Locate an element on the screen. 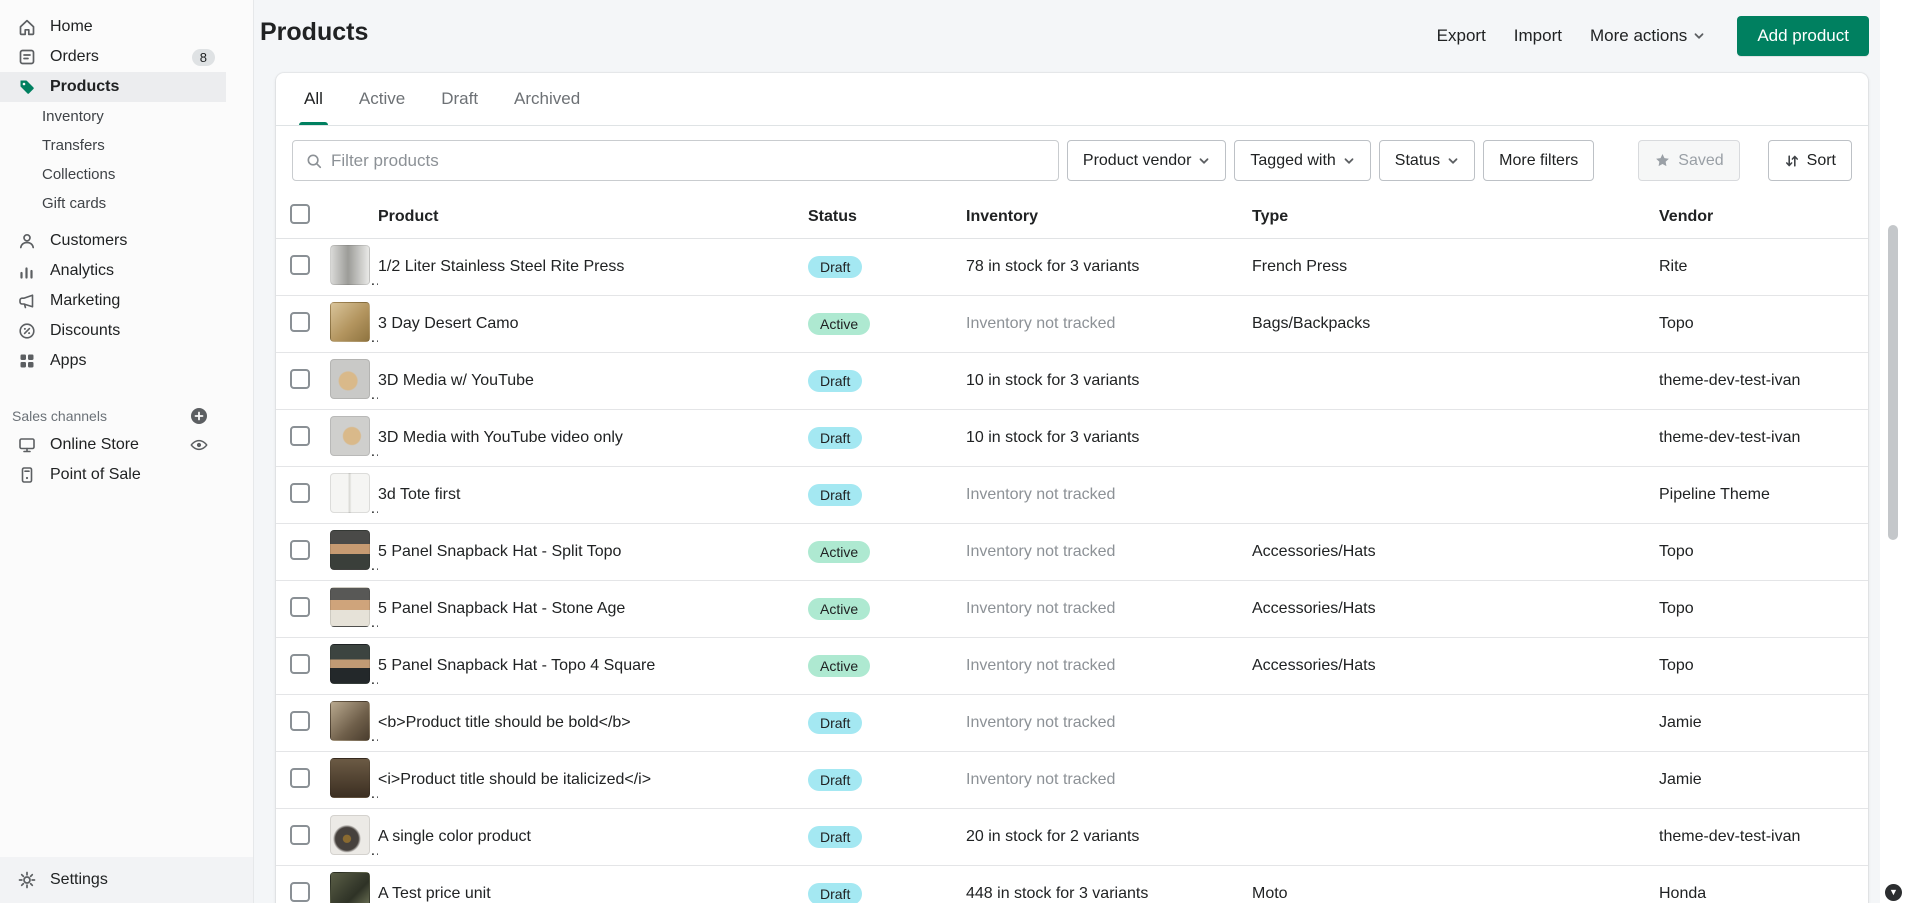 This screenshot has width=1907, height=903. sidebar-item-settings: Settings is located at coordinates (126, 880).